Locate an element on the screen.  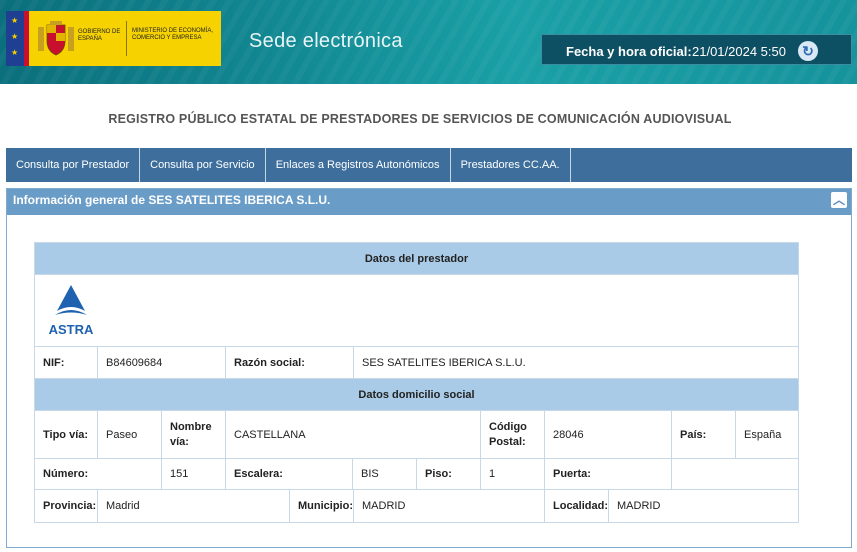
nif-label: NIF: is located at coordinates (66, 362).